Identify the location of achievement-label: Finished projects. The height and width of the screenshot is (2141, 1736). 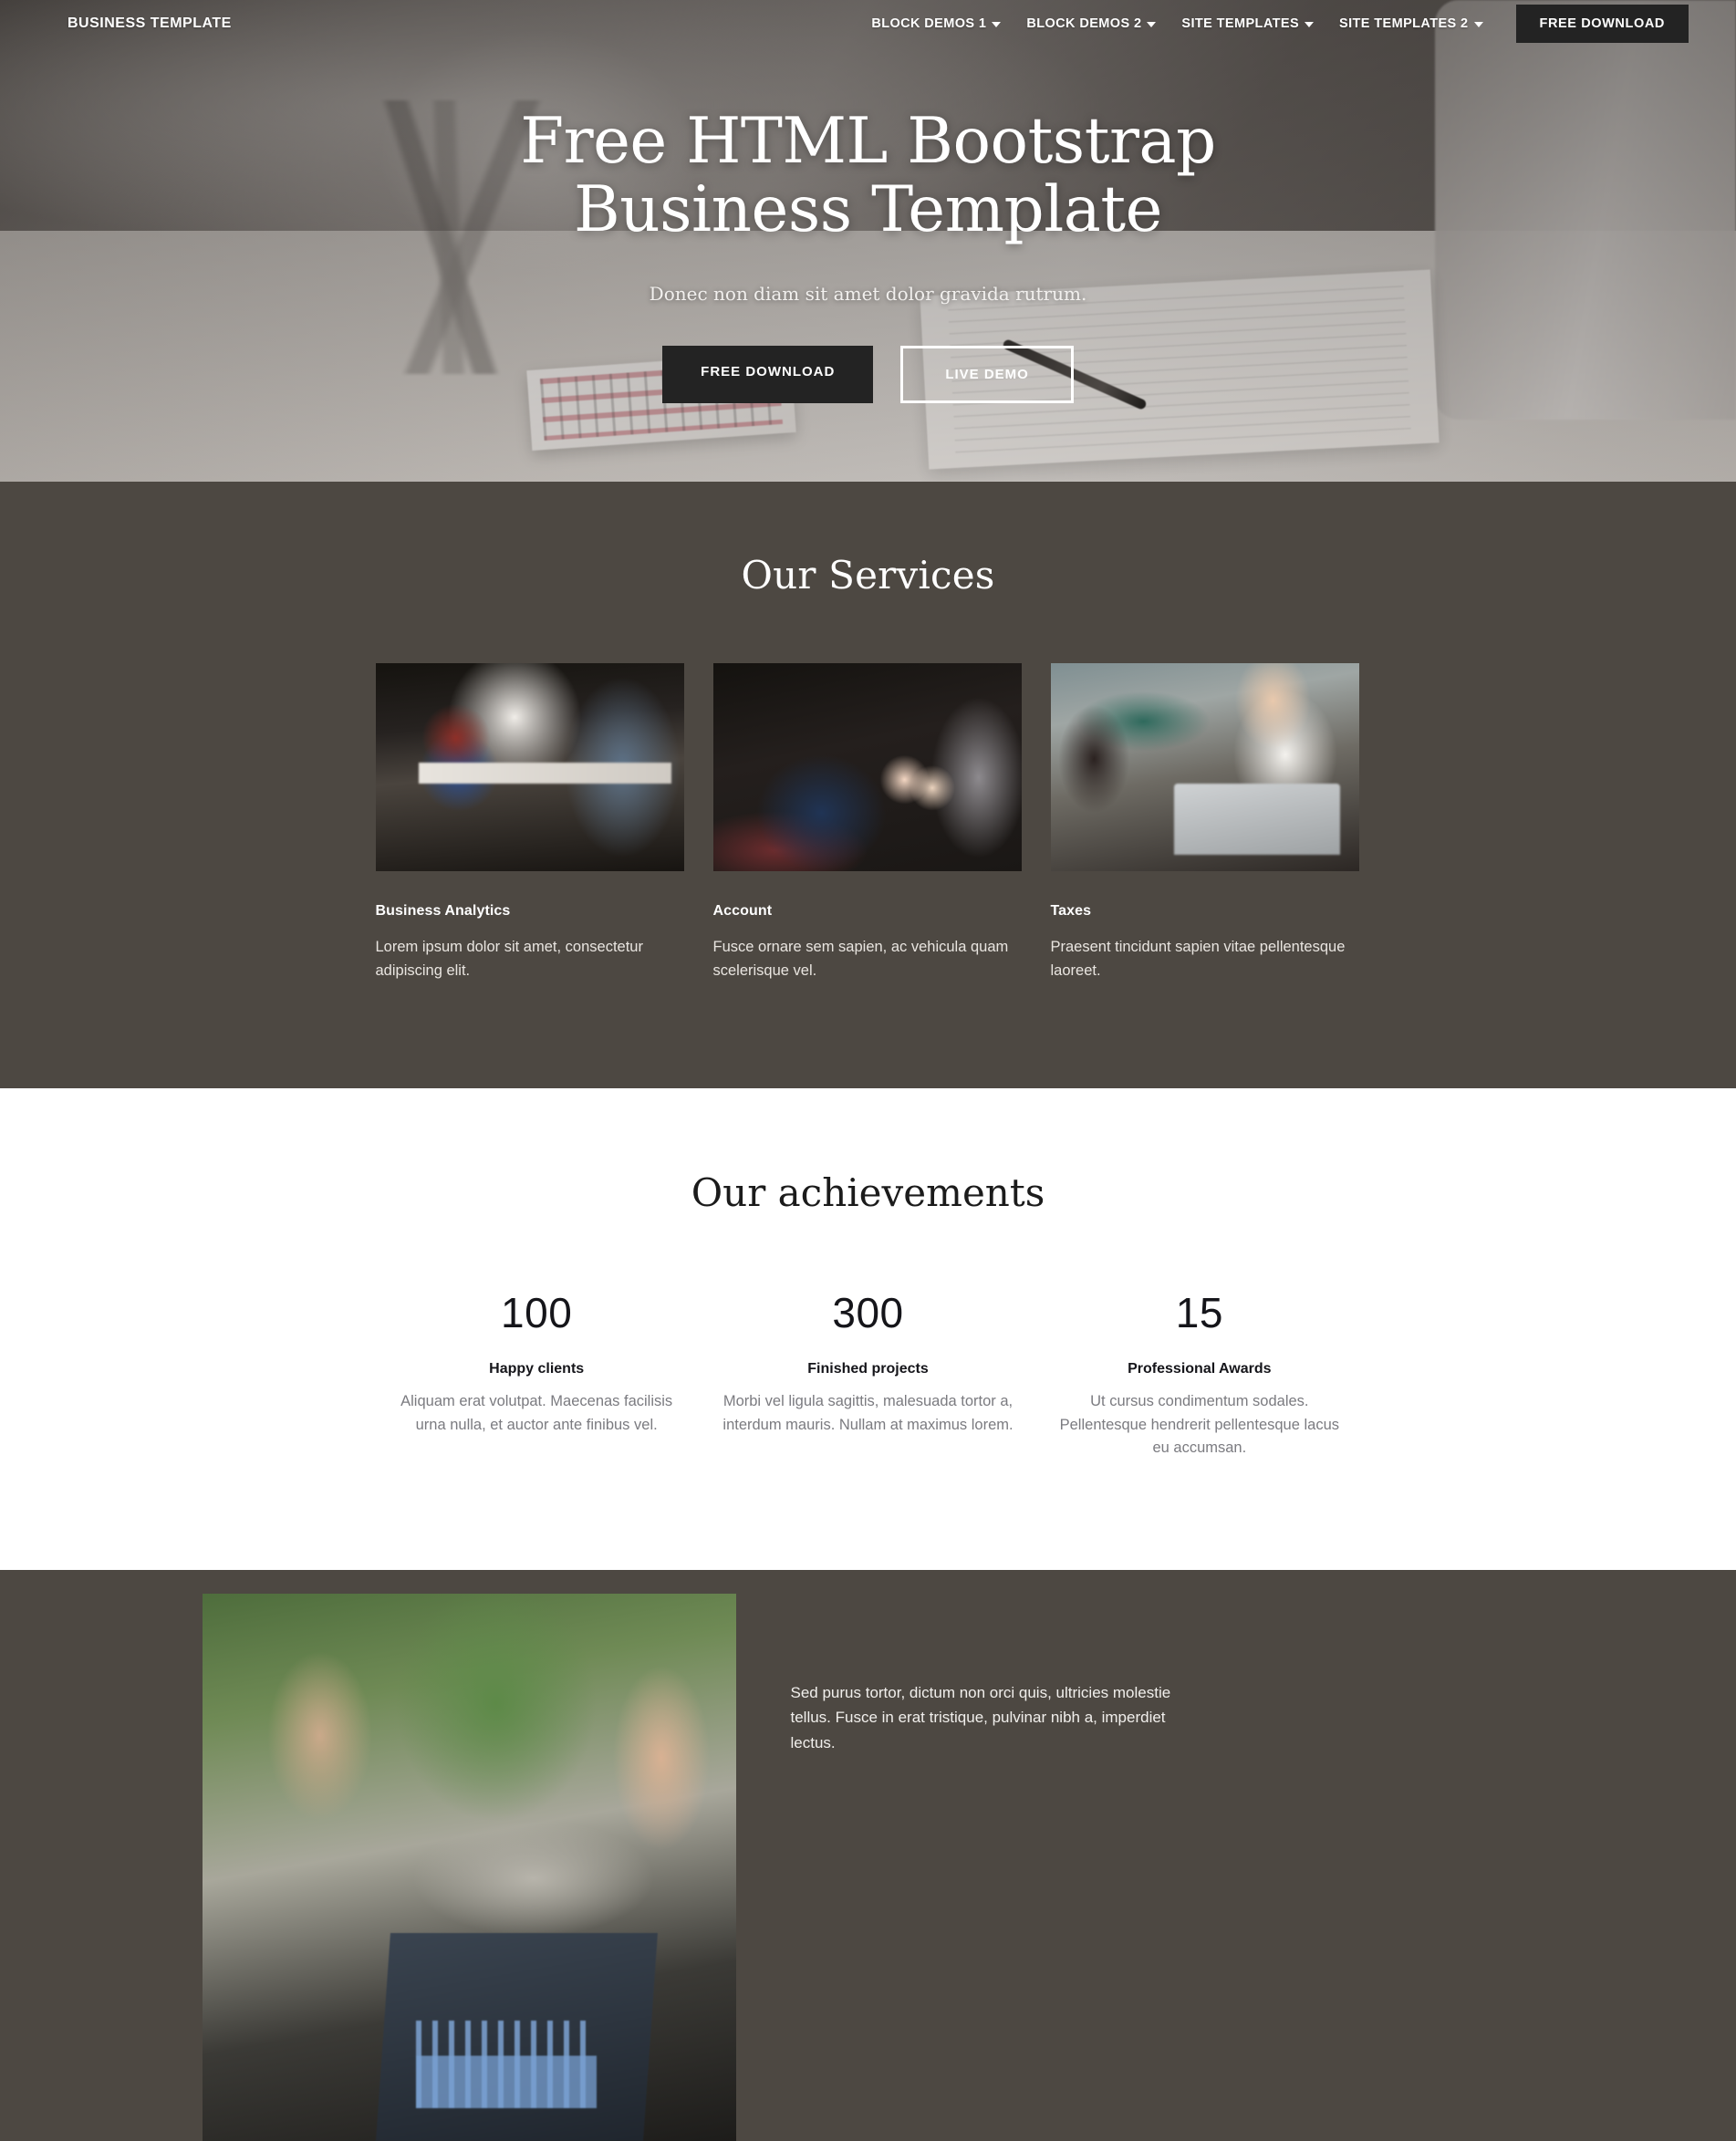
(868, 1369).